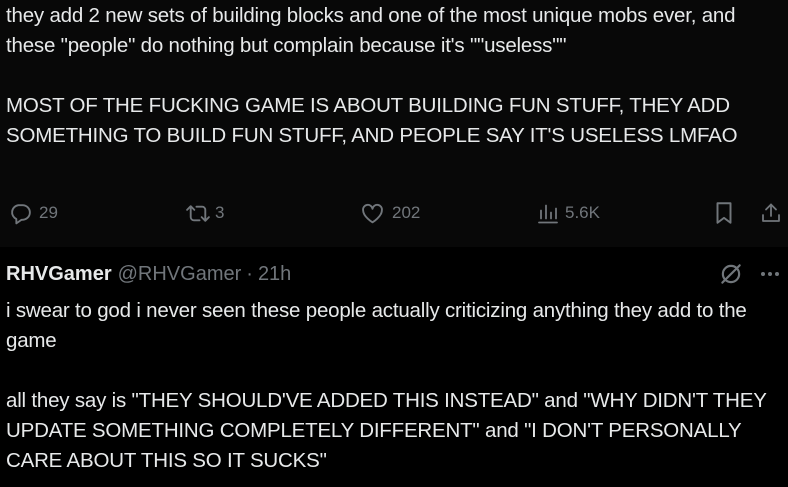 The height and width of the screenshot is (487, 788). I want to click on repost-icon, so click(198, 213).